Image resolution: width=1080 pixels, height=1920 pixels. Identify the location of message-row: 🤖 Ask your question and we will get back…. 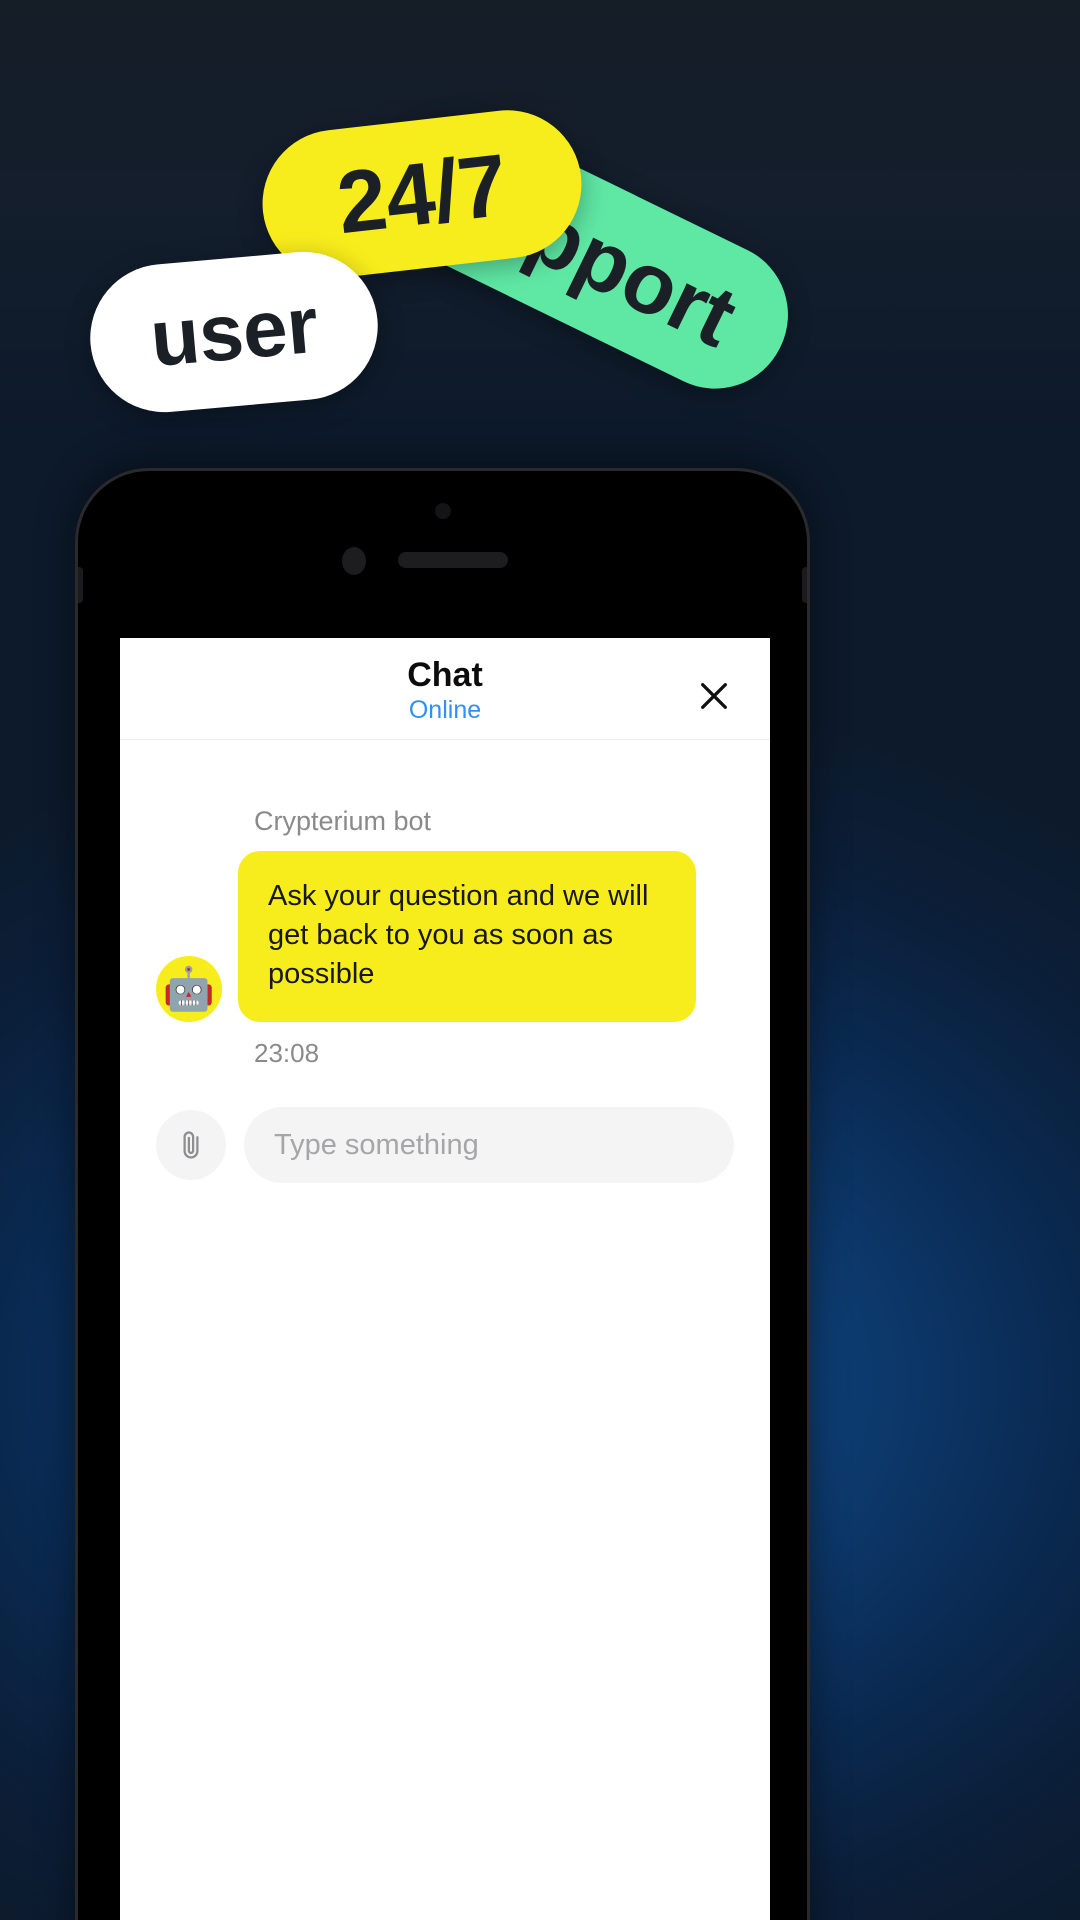
(445, 937).